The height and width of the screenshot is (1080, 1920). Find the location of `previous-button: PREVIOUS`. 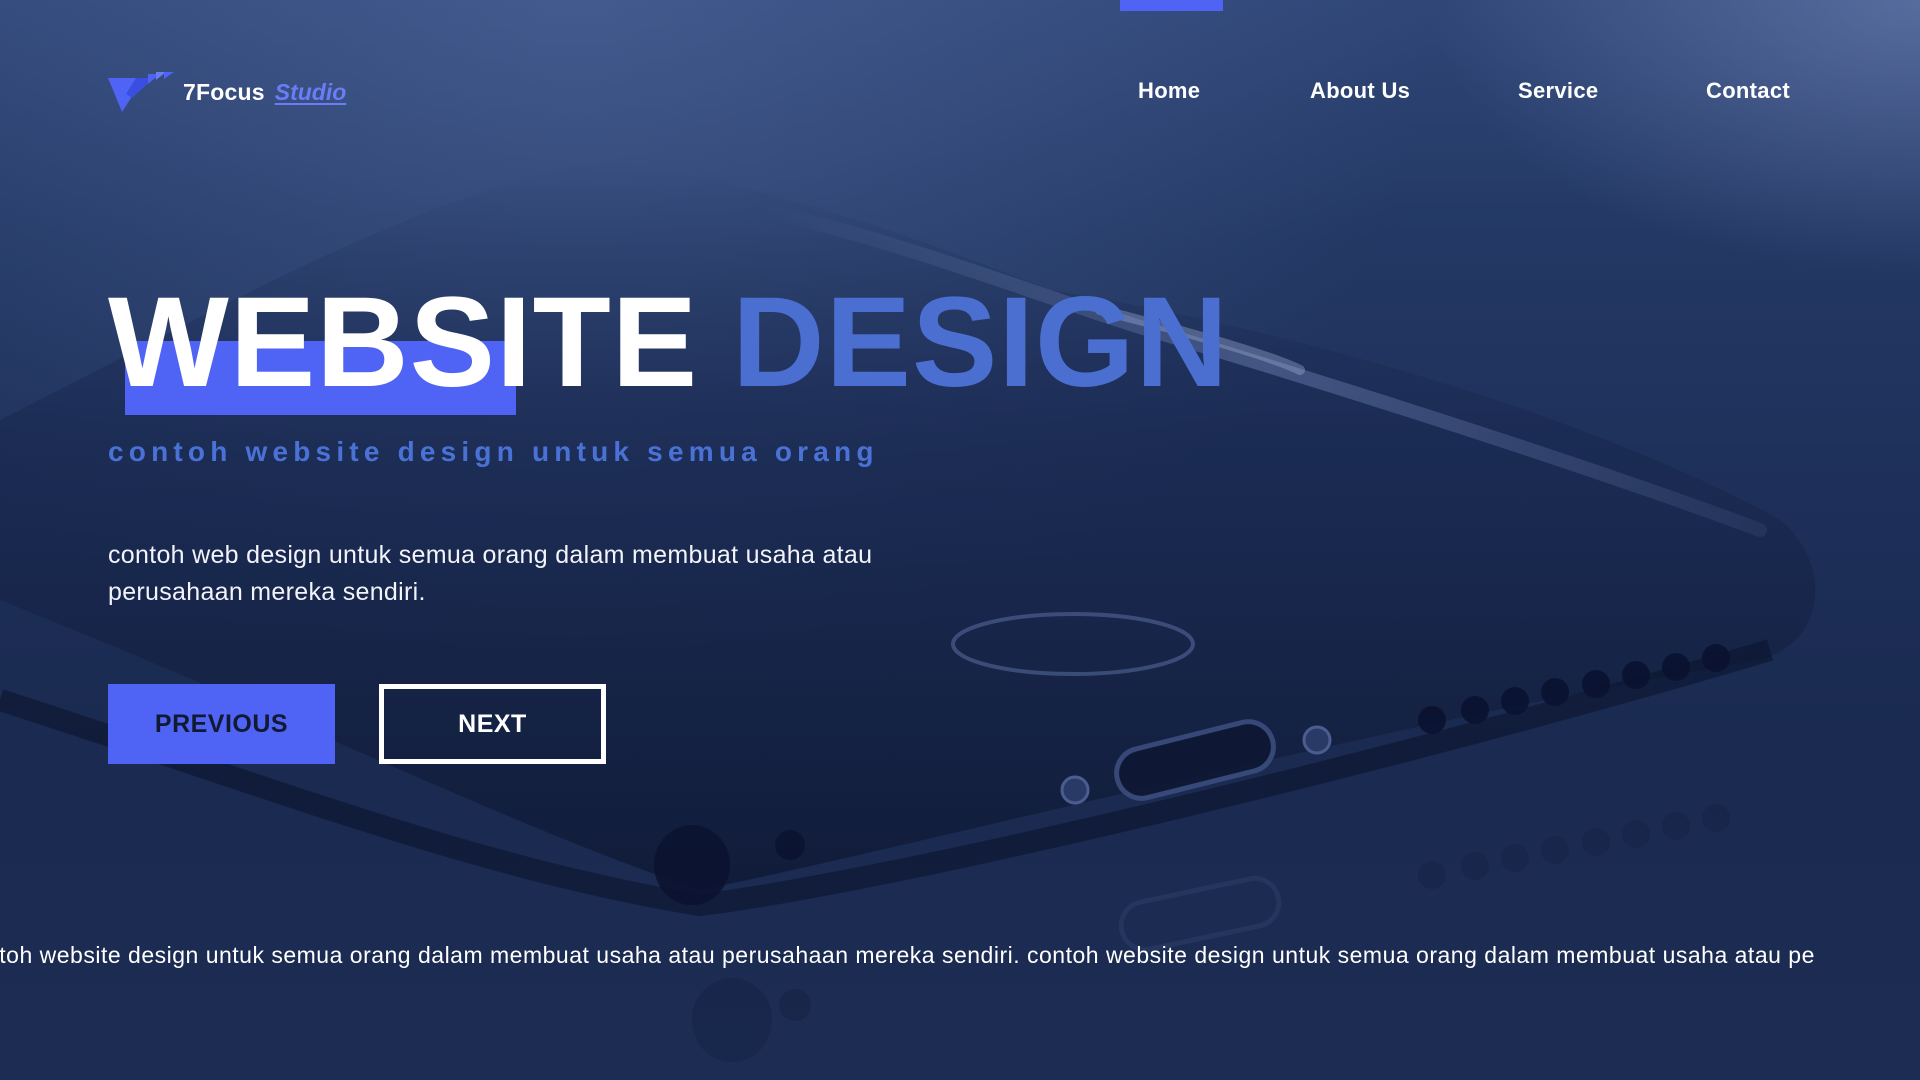

previous-button: PREVIOUS is located at coordinates (221, 724).